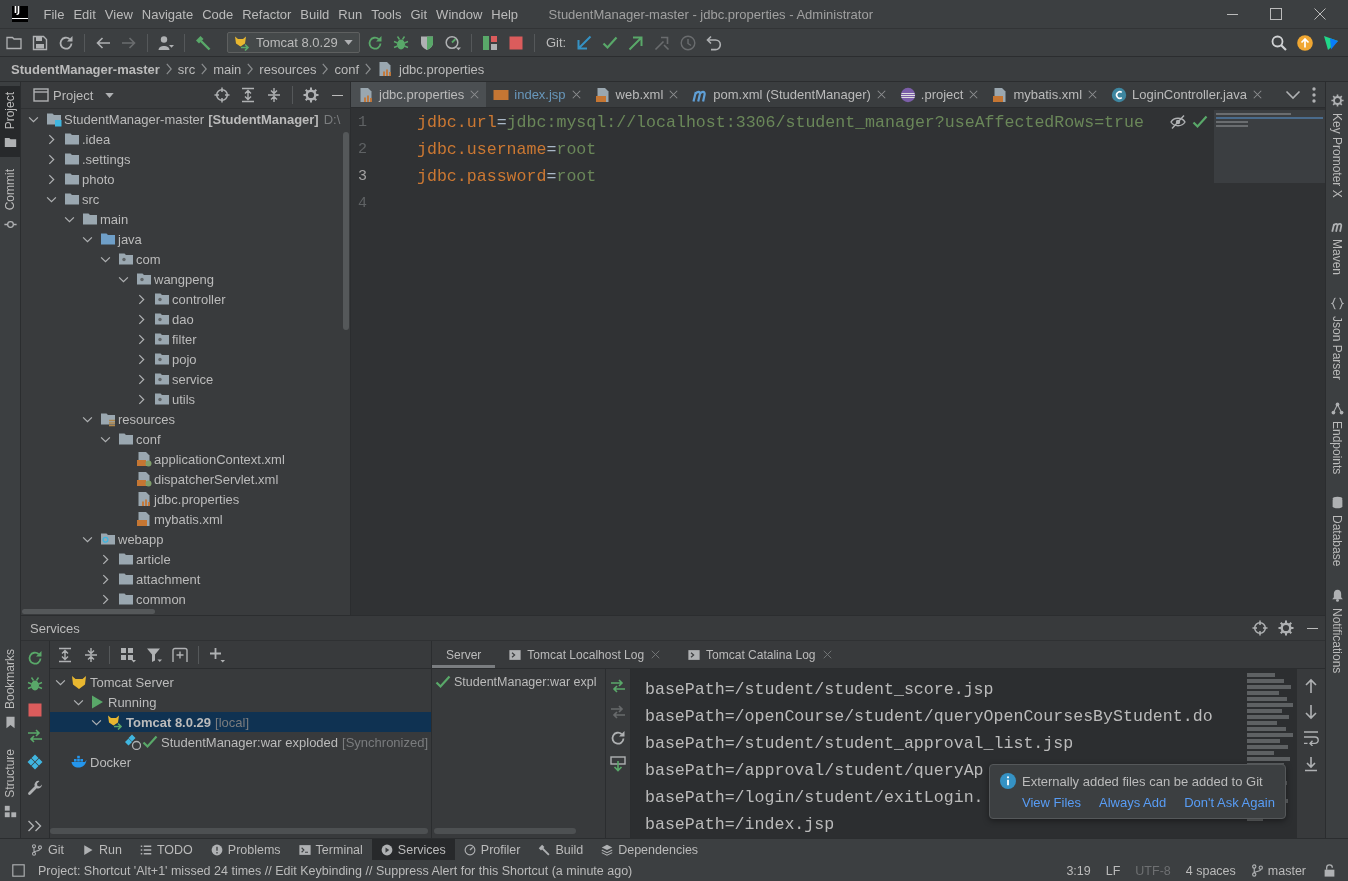 This screenshot has height=881, width=1348. Describe the element at coordinates (314, 14) in the screenshot. I see `menu-item: Build` at that location.